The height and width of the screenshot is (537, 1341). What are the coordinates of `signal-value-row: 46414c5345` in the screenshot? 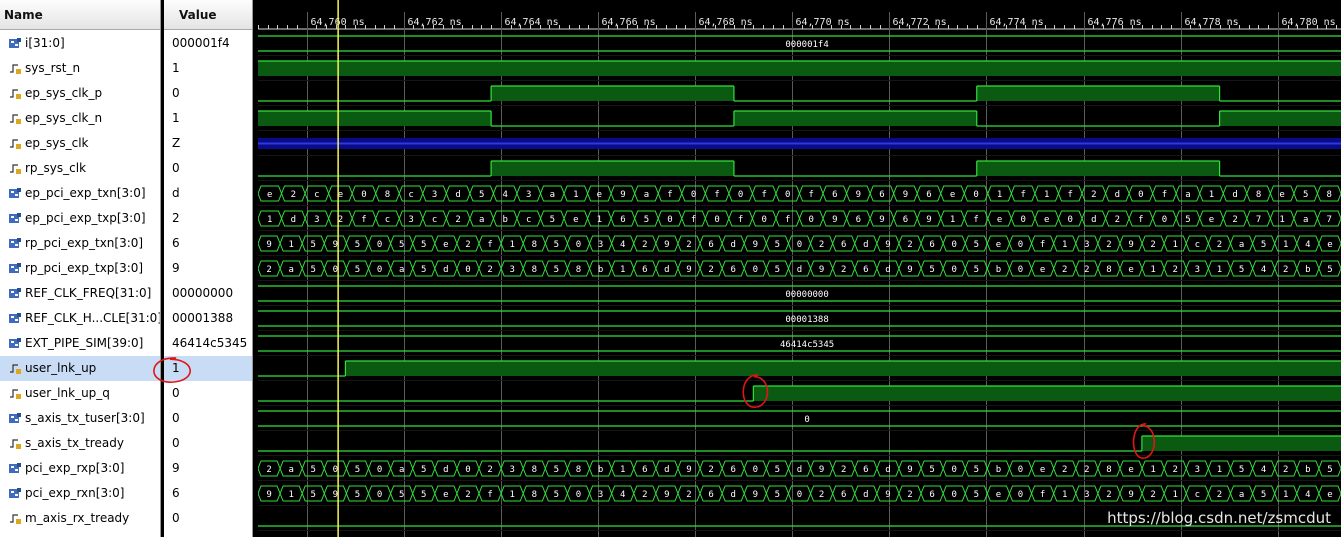 It's located at (208, 343).